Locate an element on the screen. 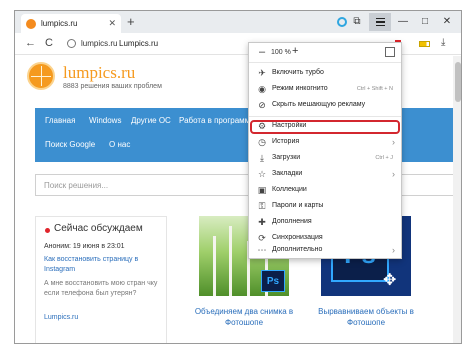  rocket-icon: ✈ is located at coordinates (262, 73).